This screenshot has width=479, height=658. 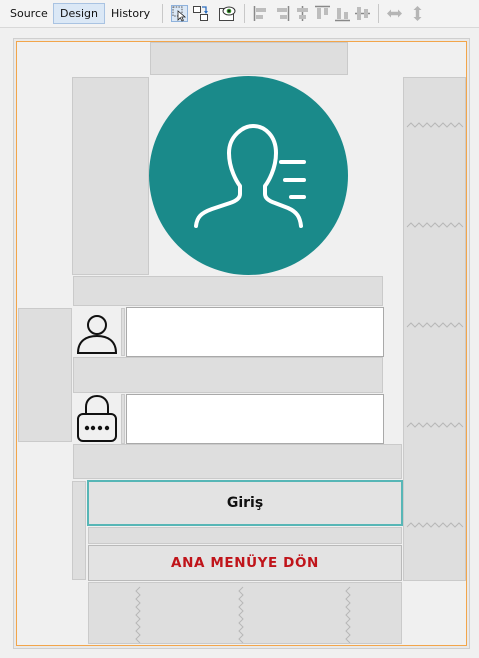 What do you see at coordinates (239, 14) in the screenshot?
I see `editor-toolbar: Source Design History` at bounding box center [239, 14].